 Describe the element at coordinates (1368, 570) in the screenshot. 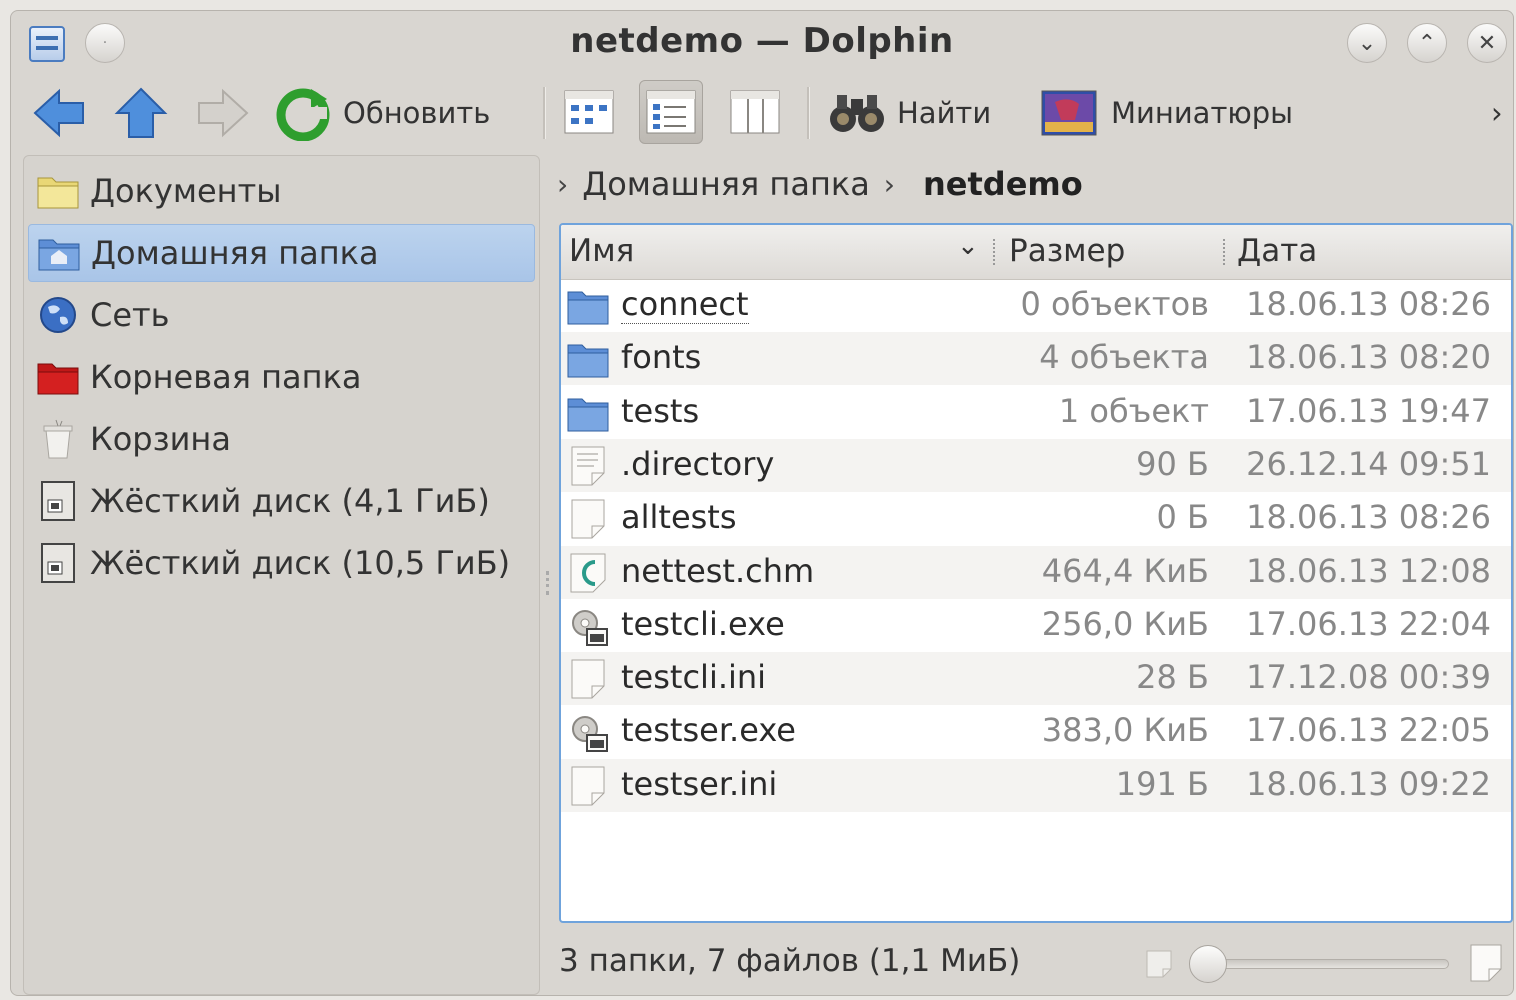

I see `file-date: 18.06.13 12:08` at that location.